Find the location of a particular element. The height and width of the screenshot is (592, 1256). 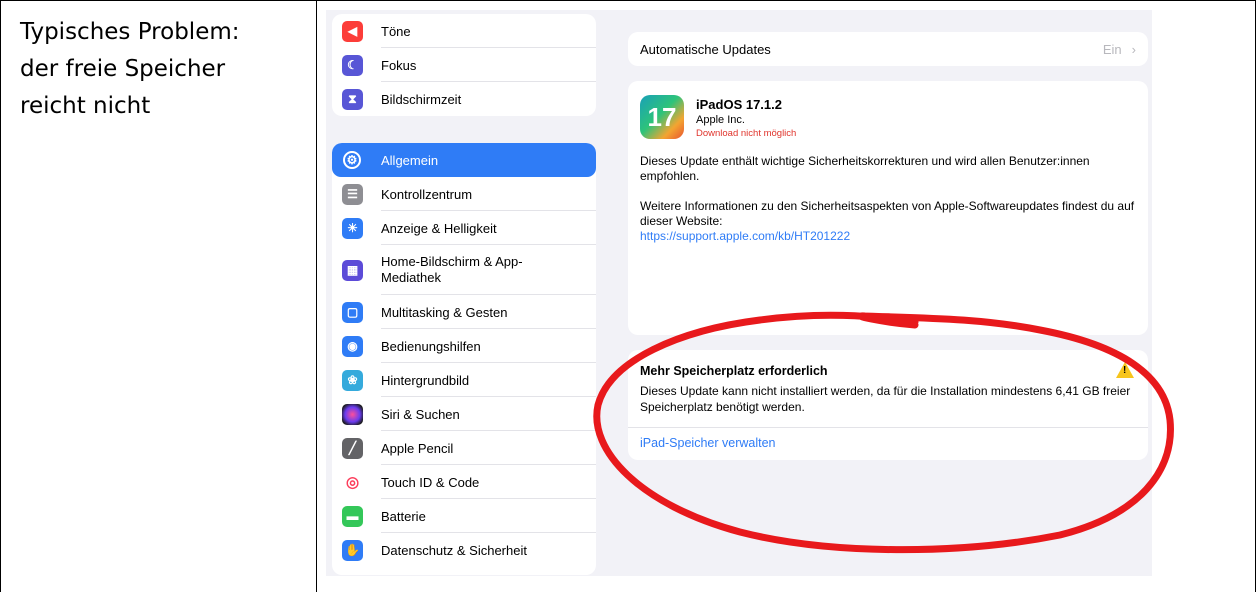

multitask-icon: ▢ is located at coordinates (352, 312).